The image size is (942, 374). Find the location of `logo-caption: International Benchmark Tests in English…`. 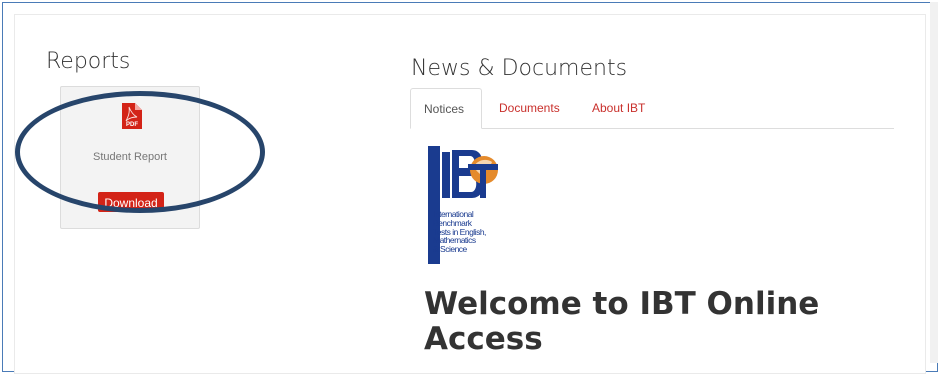

logo-caption: International Benchmark Tests in English… is located at coordinates (459, 232).